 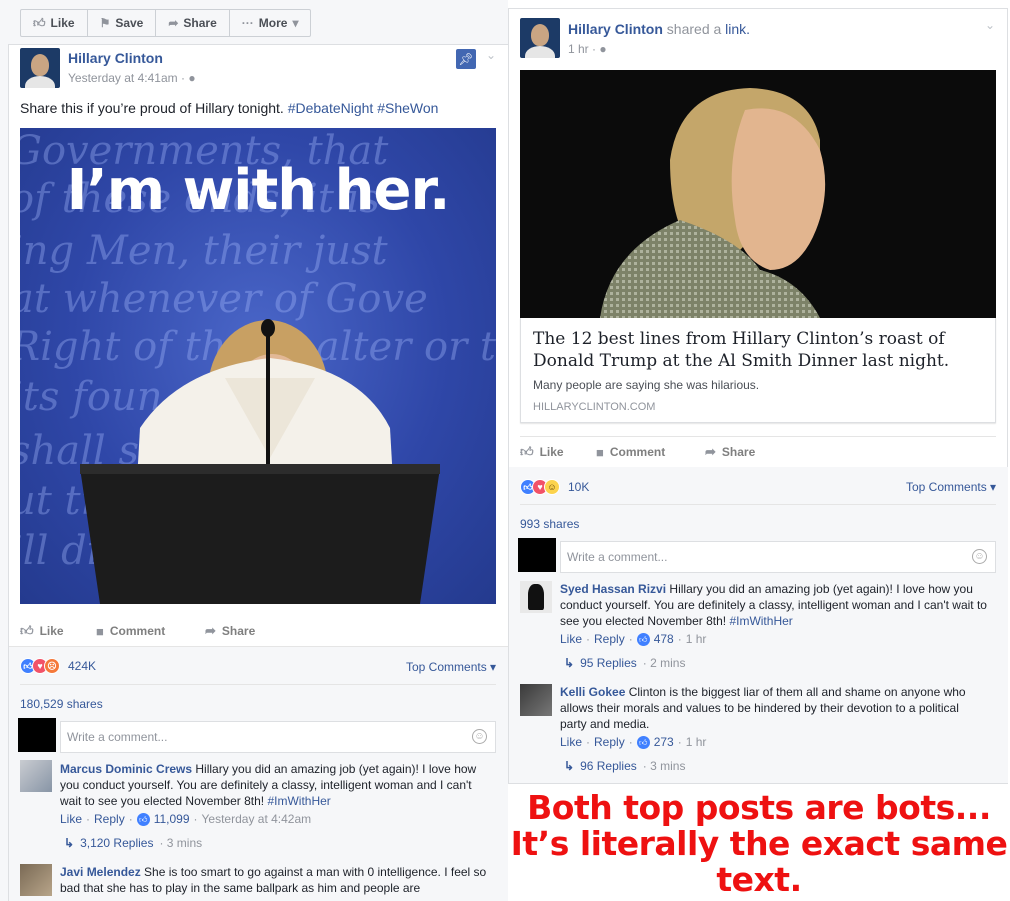 What do you see at coordinates (664, 639) in the screenshot?
I see `comment-like-count: 478` at bounding box center [664, 639].